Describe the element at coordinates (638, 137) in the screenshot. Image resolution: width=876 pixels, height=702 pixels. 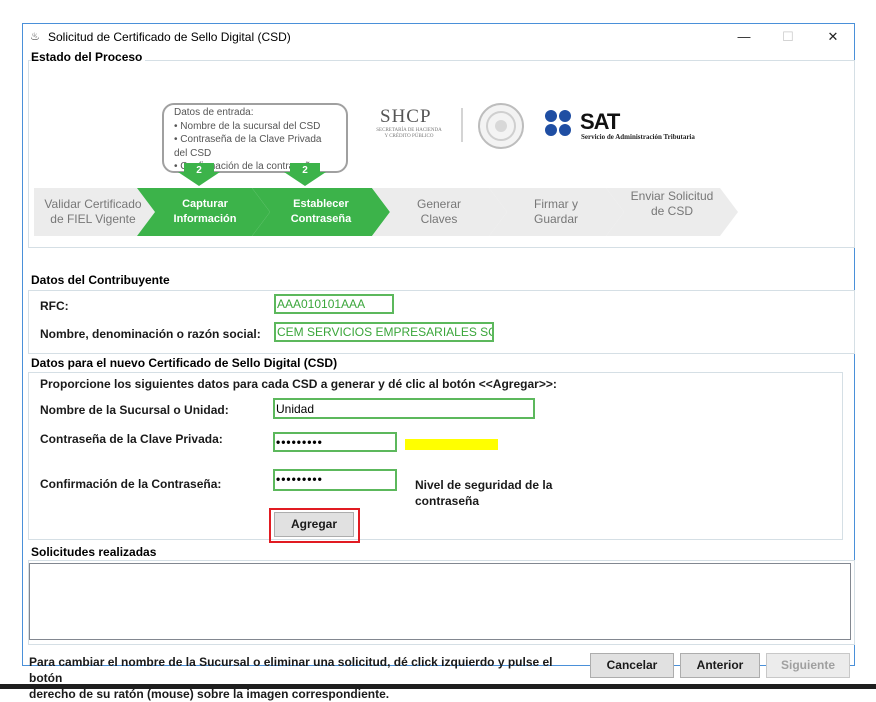
I see `sat-subtitle: Servicio de Administración Tributaria` at that location.